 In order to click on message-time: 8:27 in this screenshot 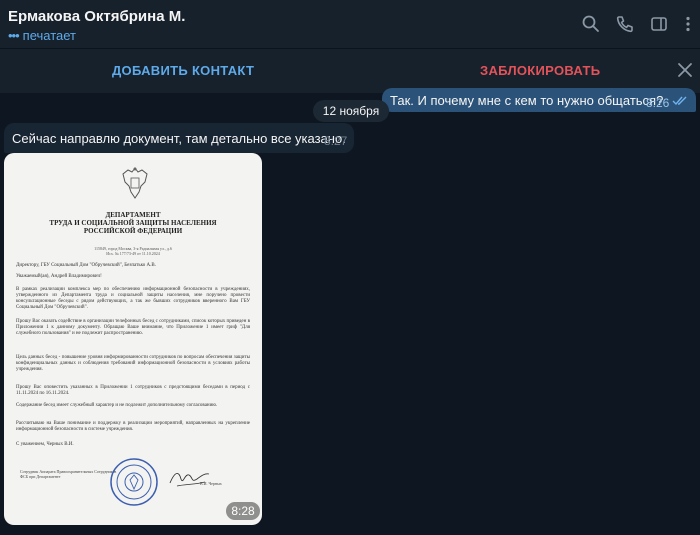, I will do `click(336, 141)`.